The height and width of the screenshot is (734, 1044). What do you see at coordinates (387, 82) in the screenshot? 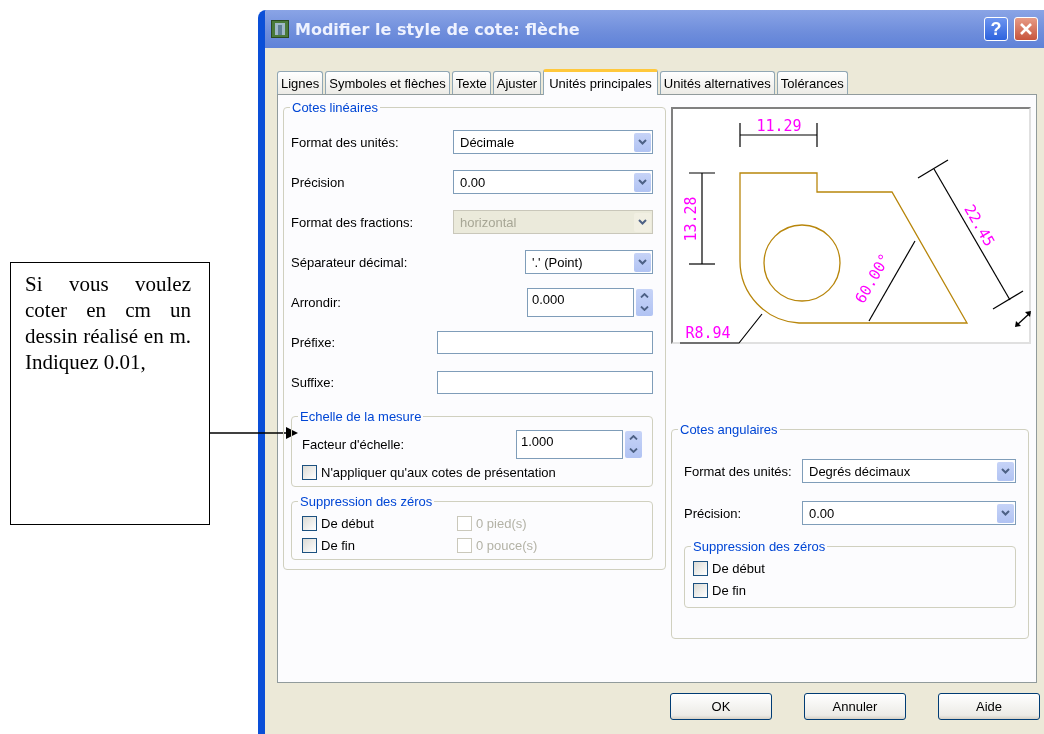
I see `tab: Symboles et flèches` at bounding box center [387, 82].